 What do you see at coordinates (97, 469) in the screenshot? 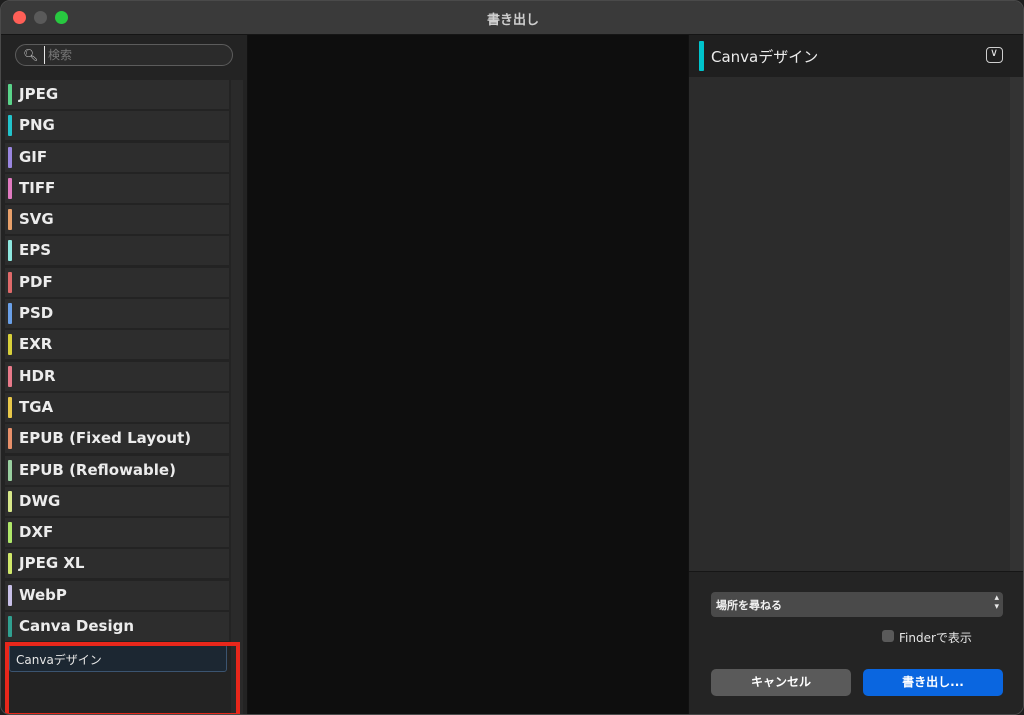
I see `format-item-label: EPUB (Reflowable)` at bounding box center [97, 469].